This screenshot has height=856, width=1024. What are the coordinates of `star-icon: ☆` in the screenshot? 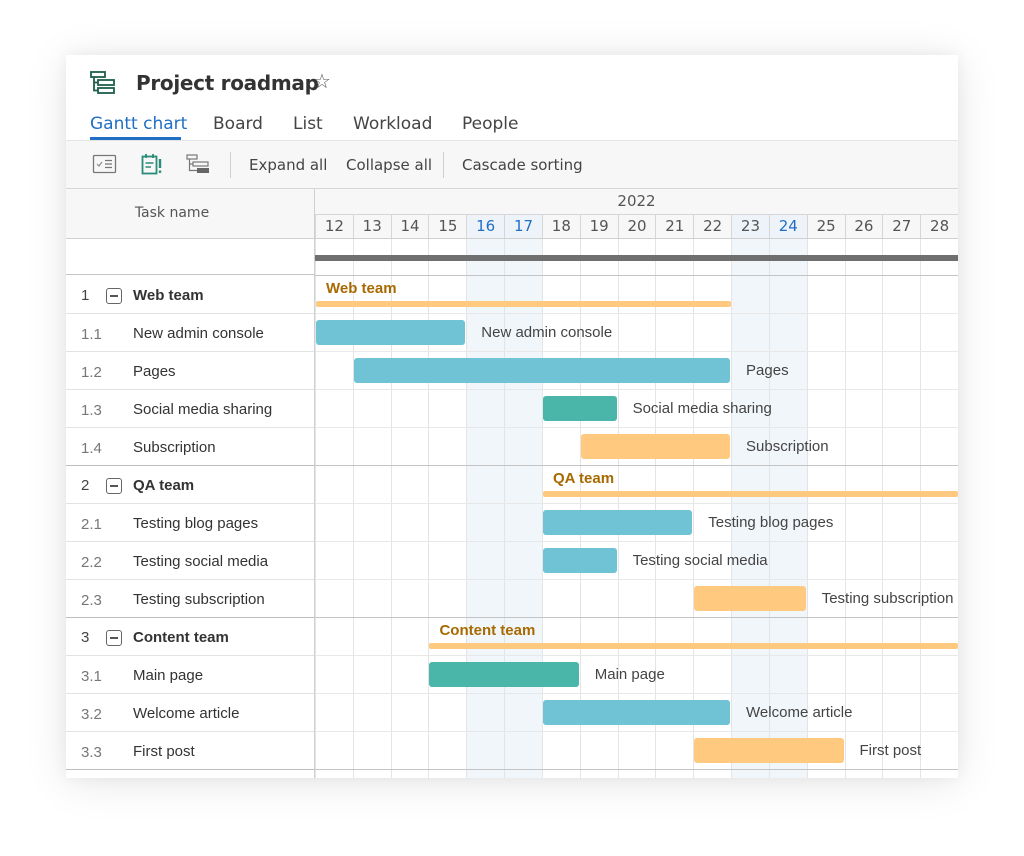 It's located at (322, 81).